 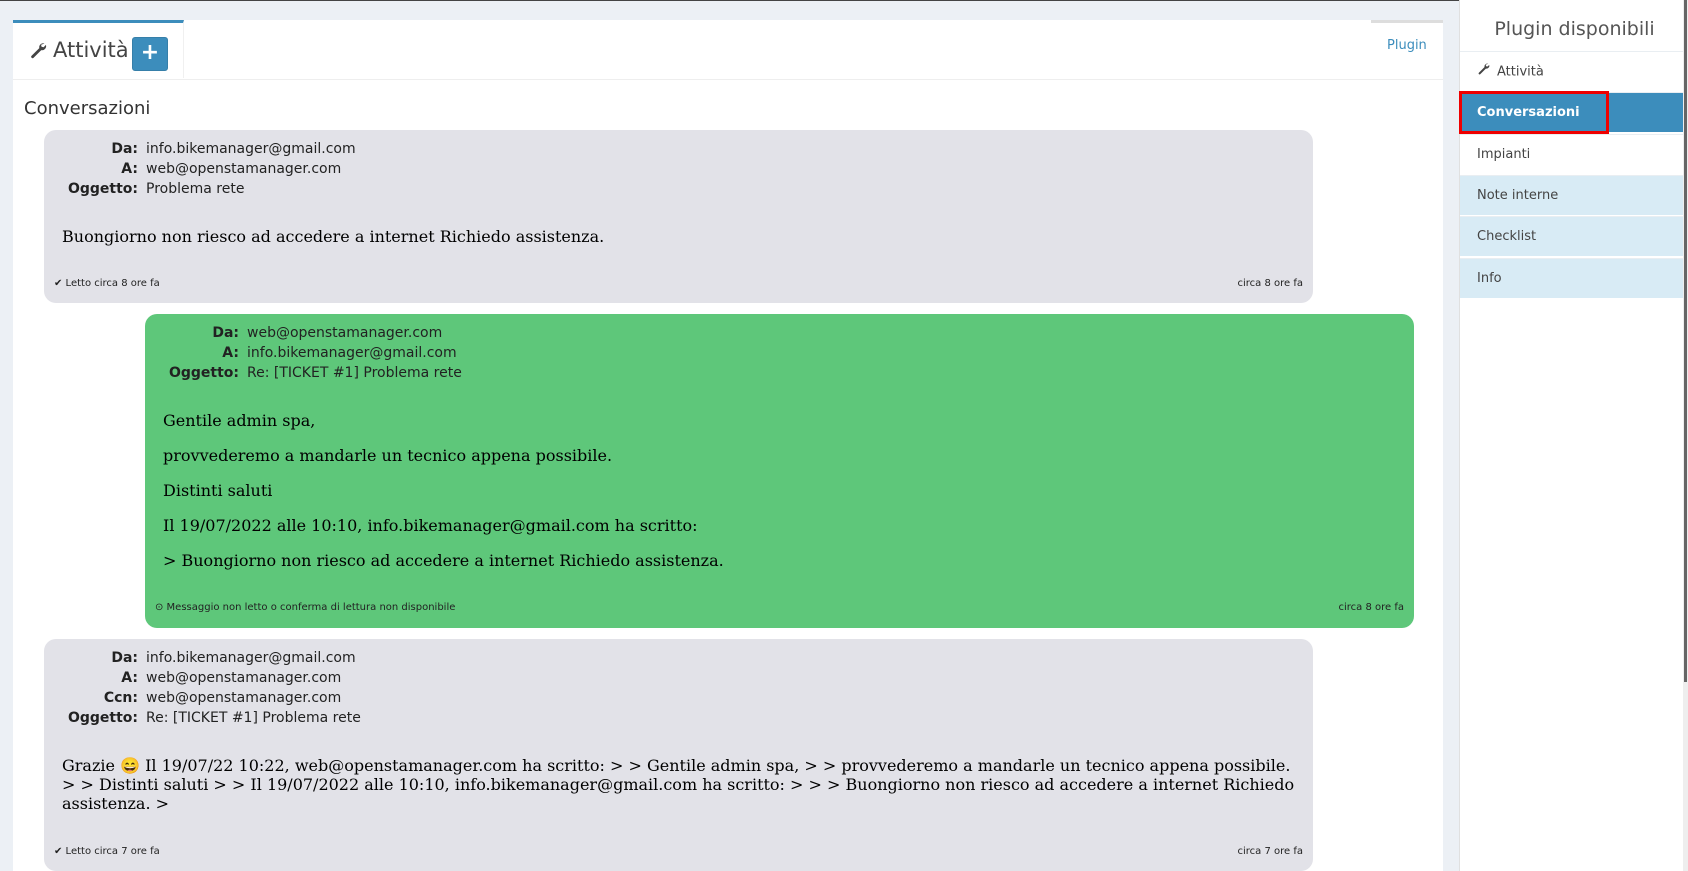 I want to click on tab-attivita: Attività +, so click(x=98, y=49).